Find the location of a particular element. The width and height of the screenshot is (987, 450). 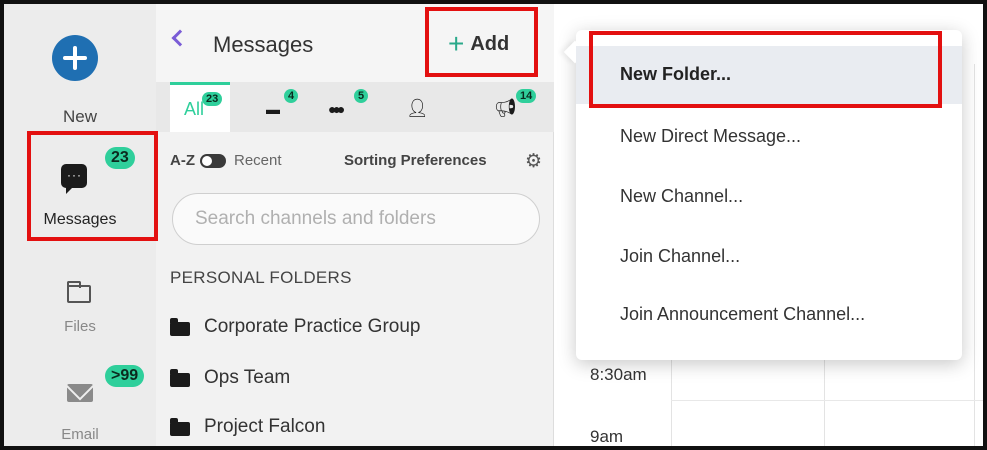

add-label: Add is located at coordinates (490, 44).